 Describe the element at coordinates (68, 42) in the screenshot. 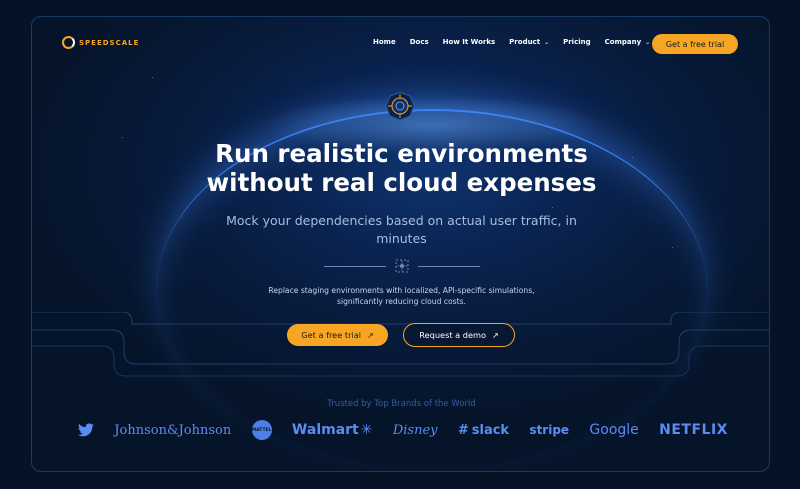

I see `speedscale-logo-icon` at that location.